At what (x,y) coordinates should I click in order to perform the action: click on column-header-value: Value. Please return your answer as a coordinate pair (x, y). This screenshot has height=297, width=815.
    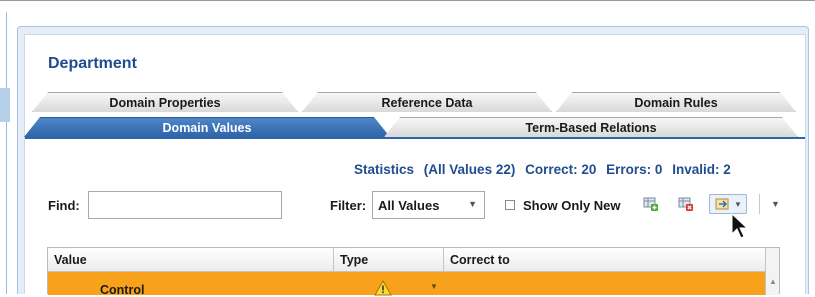
    Looking at the image, I should click on (70, 260).